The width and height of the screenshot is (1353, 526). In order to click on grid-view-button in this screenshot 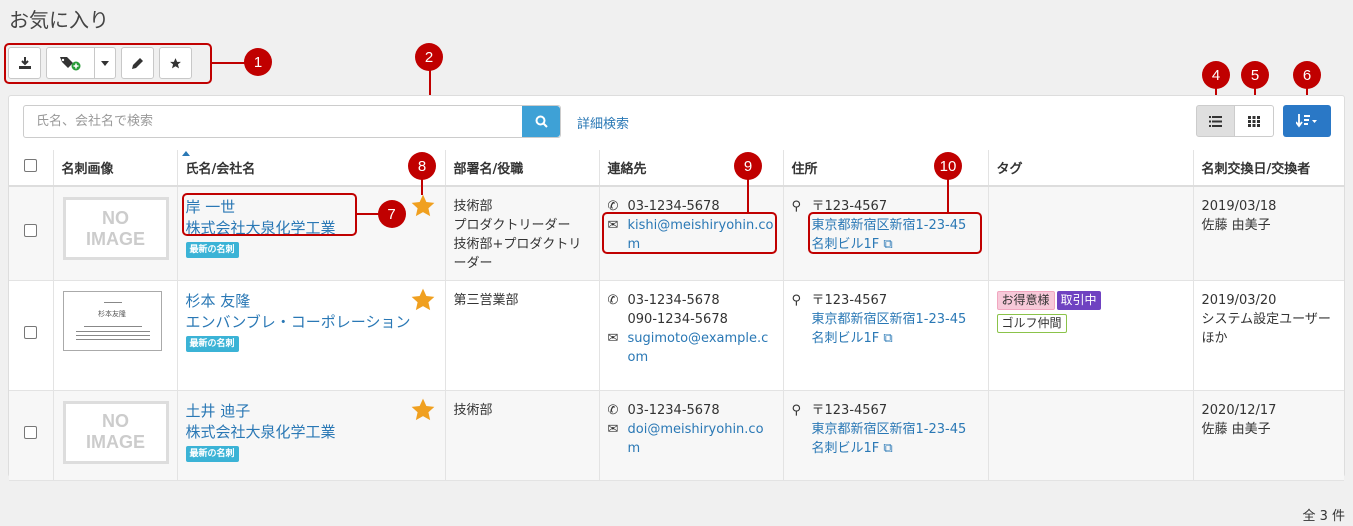, I will do `click(1254, 121)`.